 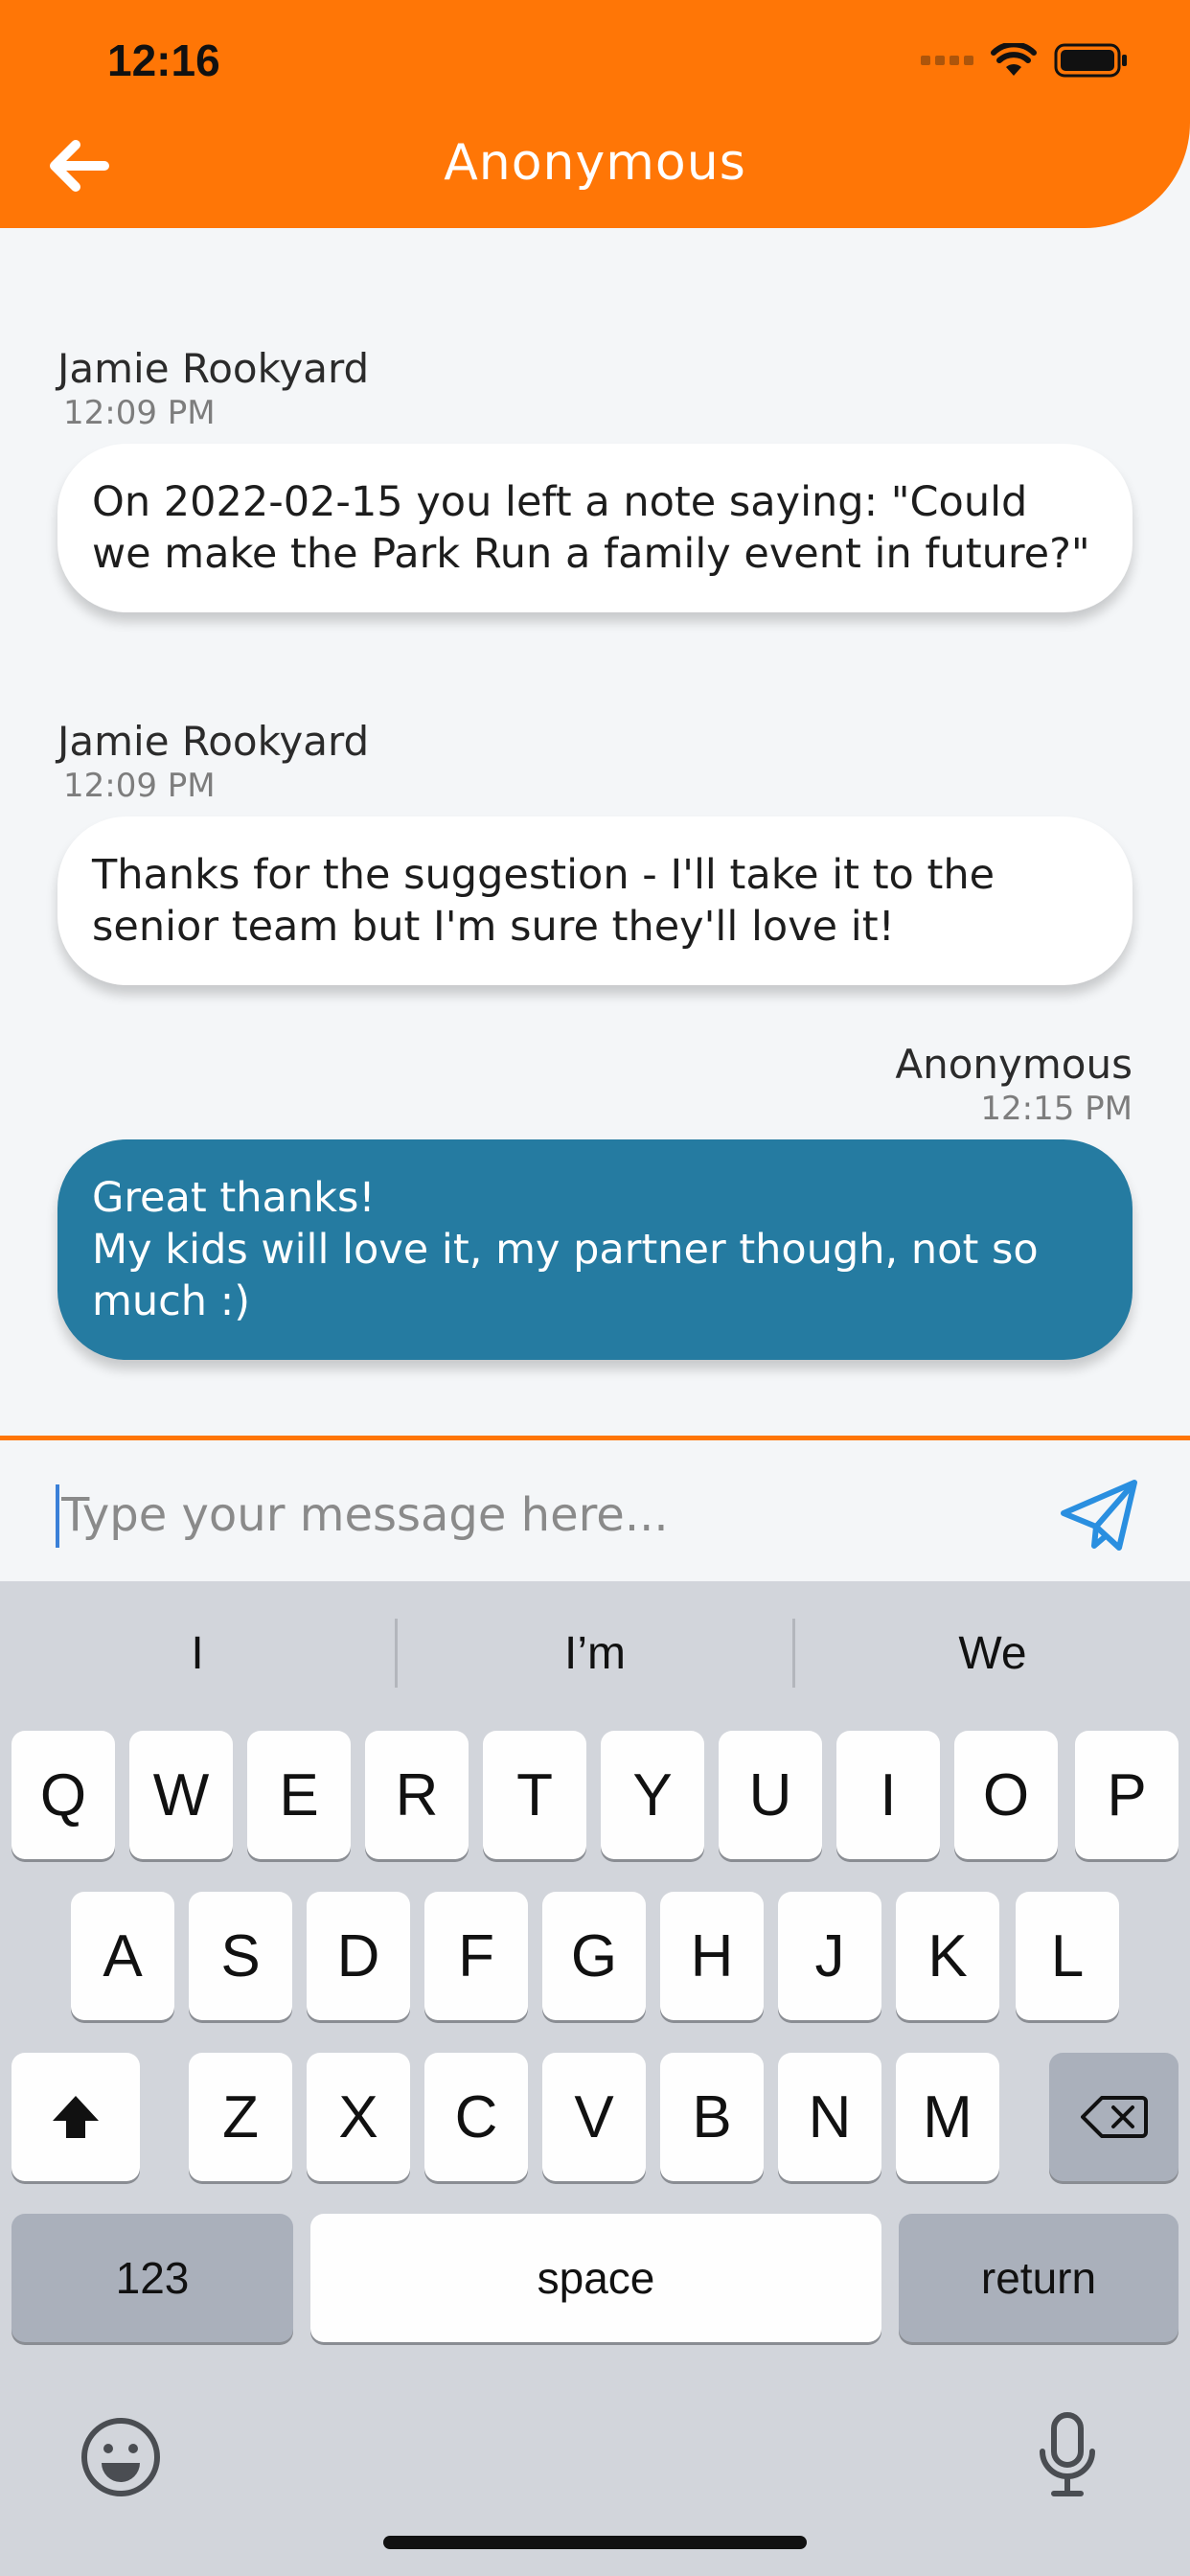 I want to click on dictation-button, so click(x=1068, y=2456).